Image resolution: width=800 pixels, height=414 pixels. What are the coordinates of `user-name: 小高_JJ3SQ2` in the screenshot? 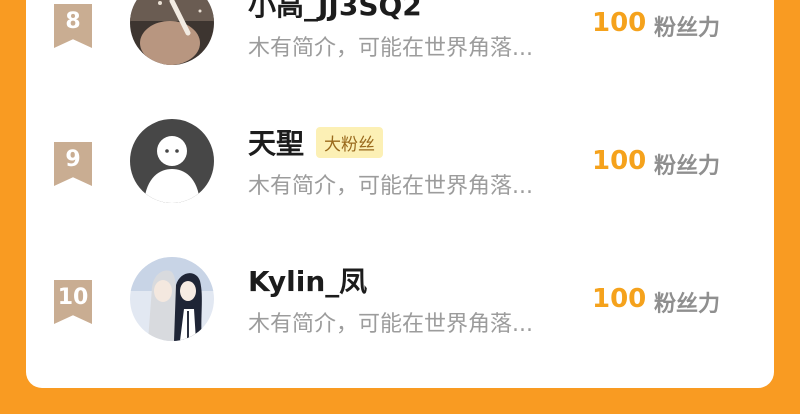 It's located at (335, 12).